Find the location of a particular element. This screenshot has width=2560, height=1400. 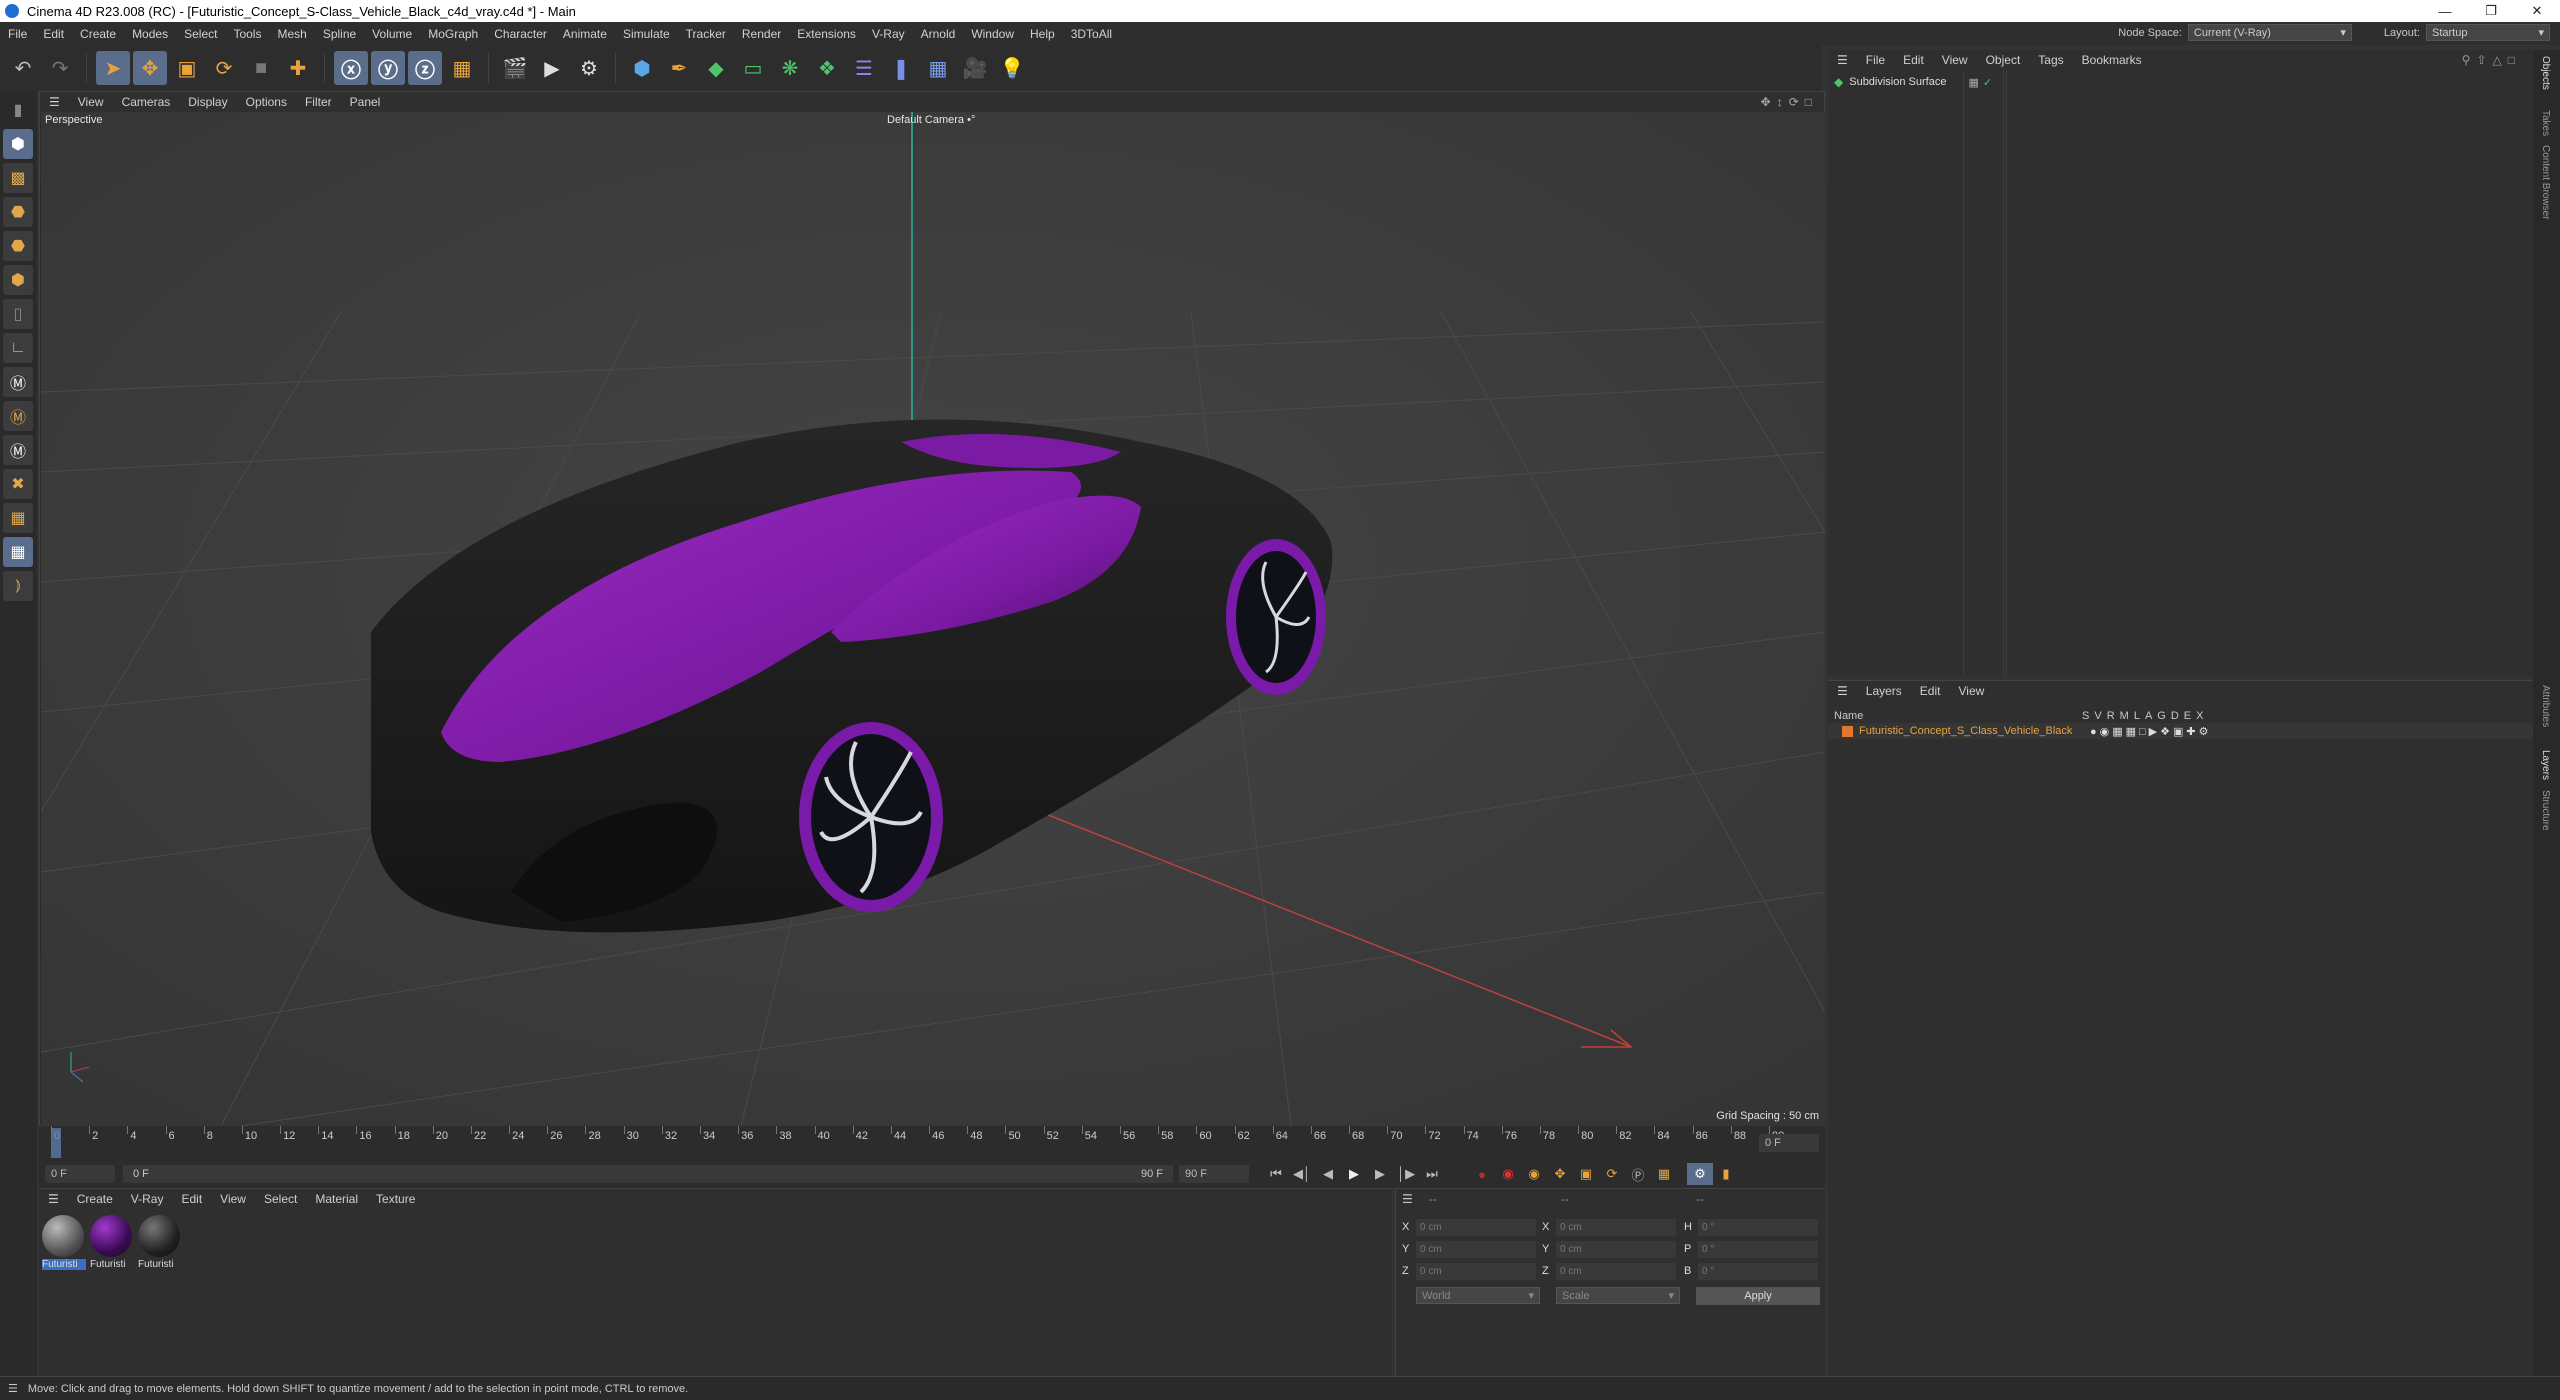

layer-menu-view: View is located at coordinates (1971, 691).